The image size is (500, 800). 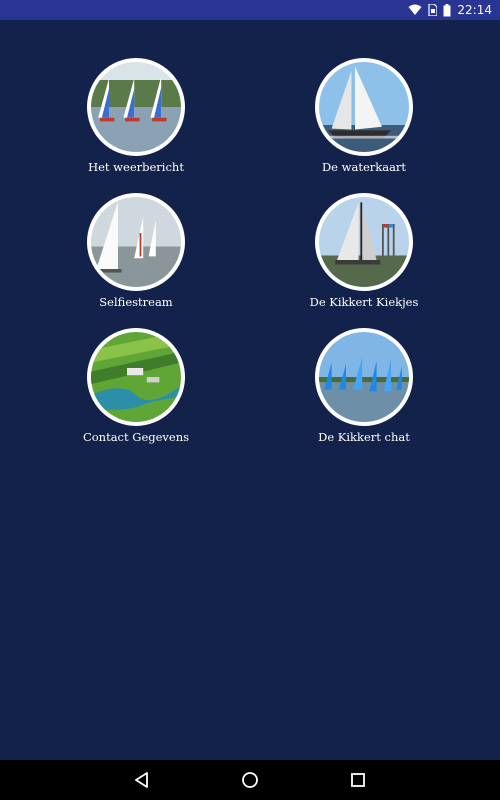 What do you see at coordinates (415, 10) in the screenshot?
I see `wifi-icon` at bounding box center [415, 10].